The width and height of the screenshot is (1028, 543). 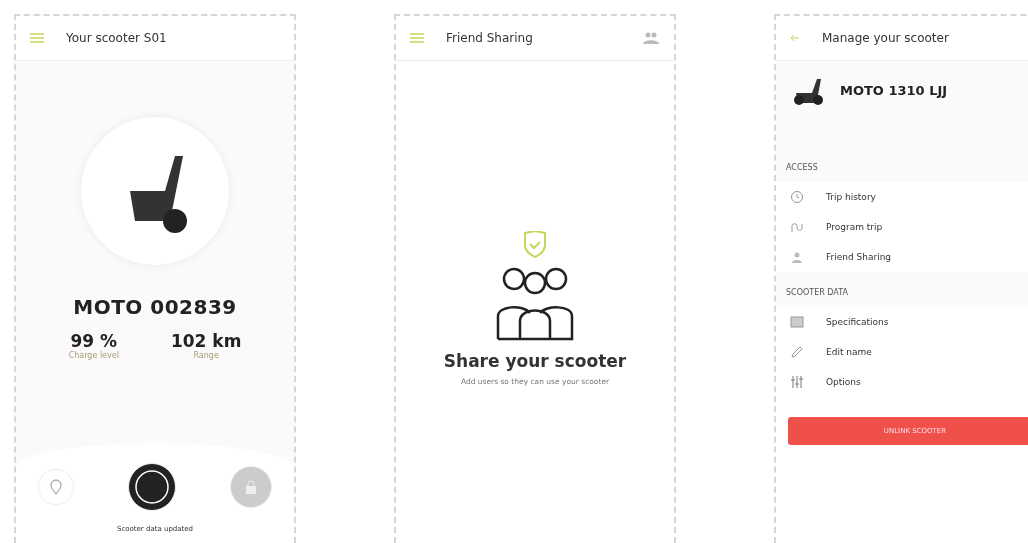 I want to click on section-header: SCOOTER DATA, so click(x=902, y=289).